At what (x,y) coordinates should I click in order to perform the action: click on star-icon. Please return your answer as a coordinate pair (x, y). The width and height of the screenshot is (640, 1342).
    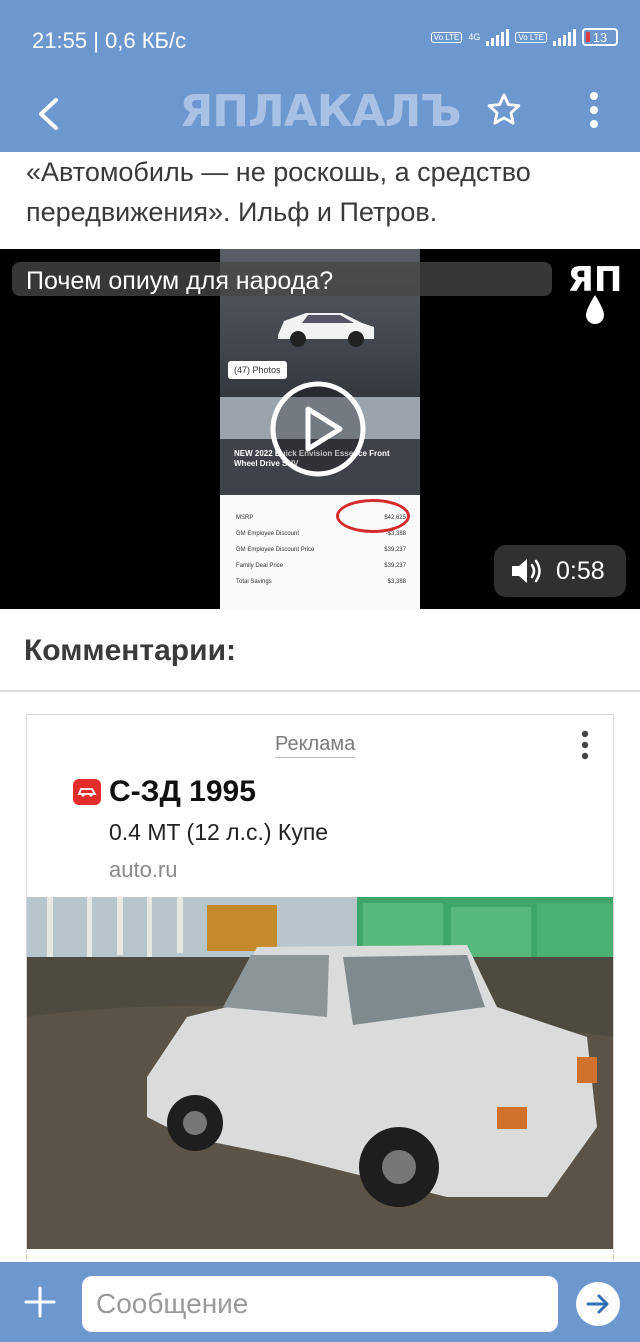
    Looking at the image, I should click on (504, 109).